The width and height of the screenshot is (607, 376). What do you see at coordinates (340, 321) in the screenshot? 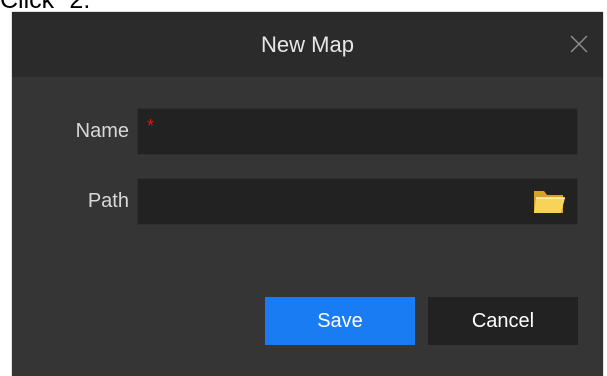
I see `save-button: Save` at bounding box center [340, 321].